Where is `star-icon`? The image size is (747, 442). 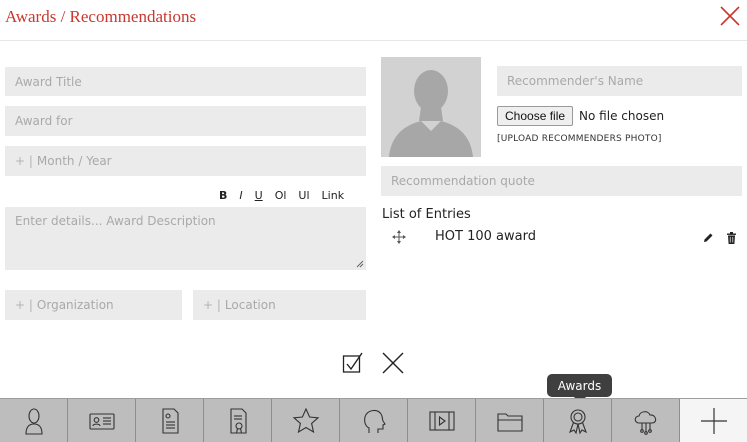
star-icon is located at coordinates (305, 420).